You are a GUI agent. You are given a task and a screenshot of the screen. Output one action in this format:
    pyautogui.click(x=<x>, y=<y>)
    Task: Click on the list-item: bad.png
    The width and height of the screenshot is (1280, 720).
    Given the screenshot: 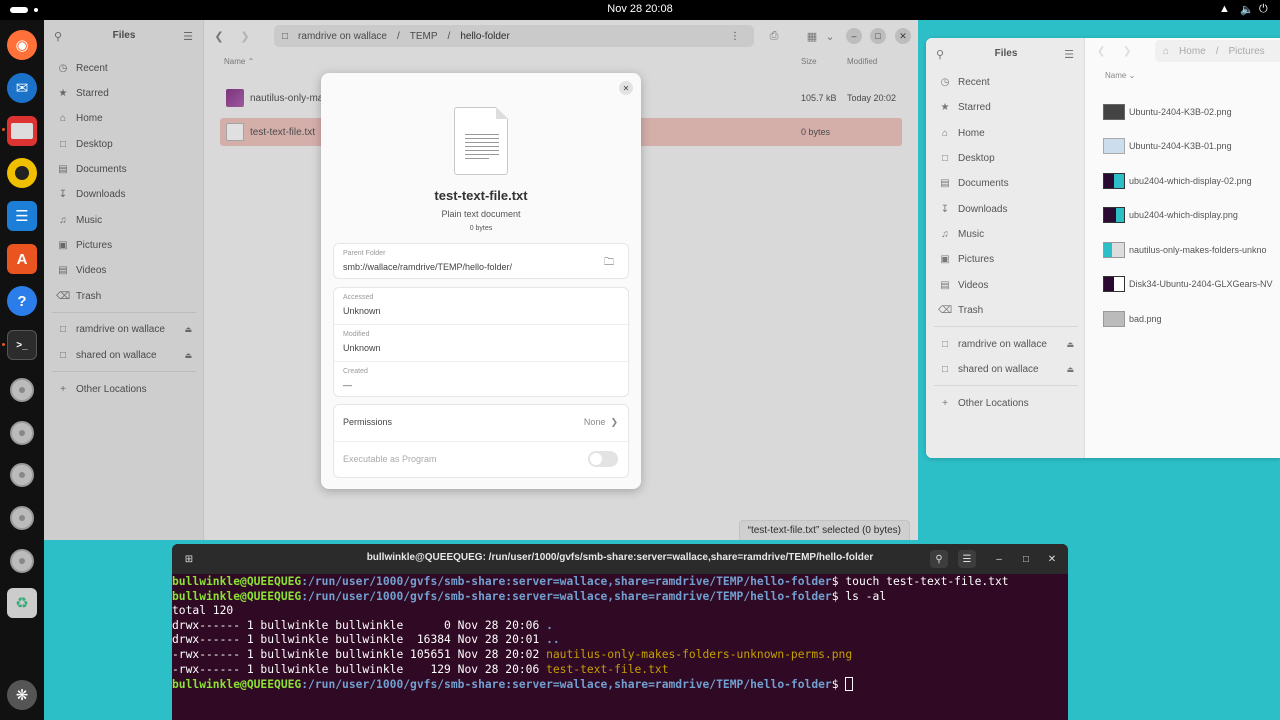 What is the action you would take?
    pyautogui.click(x=1191, y=319)
    